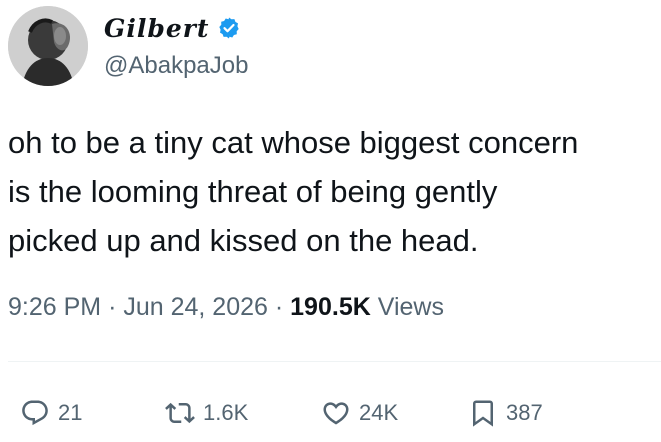 This screenshot has width=661, height=442. Describe the element at coordinates (410, 307) in the screenshot. I see `views-label: Views` at that location.